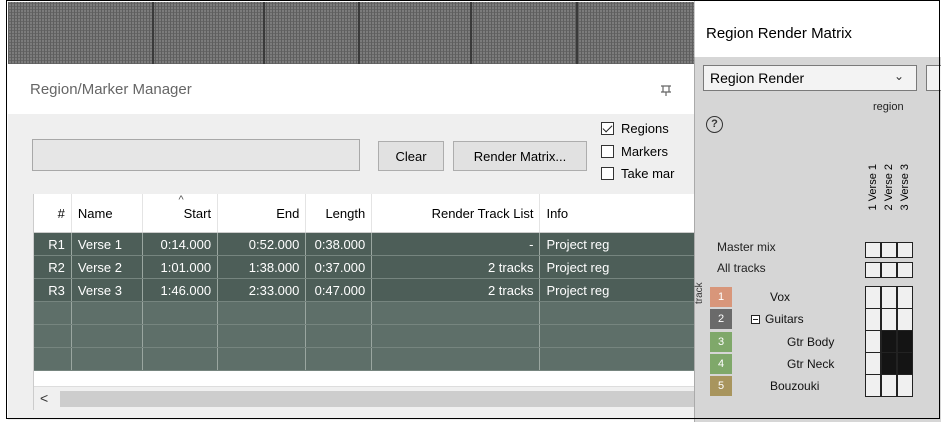 The width and height of the screenshot is (941, 422). Describe the element at coordinates (644, 151) in the screenshot. I see `checkbox-label: Markers` at that location.